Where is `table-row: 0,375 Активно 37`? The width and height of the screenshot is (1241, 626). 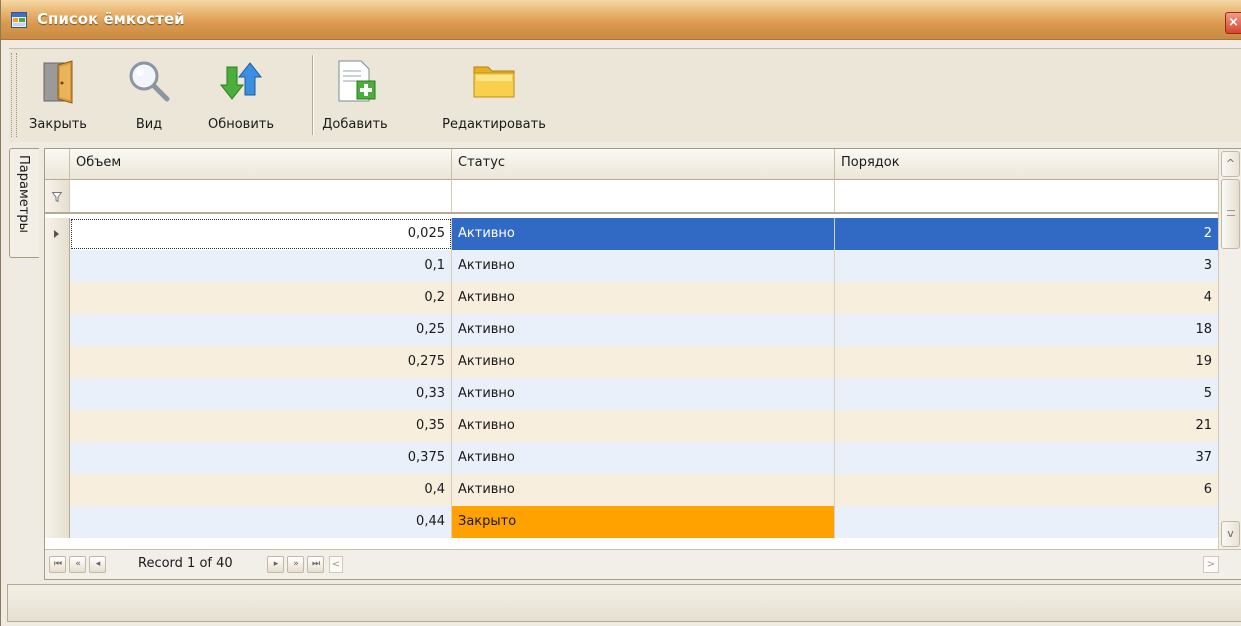 table-row: 0,375 Активно 37 is located at coordinates (631, 458).